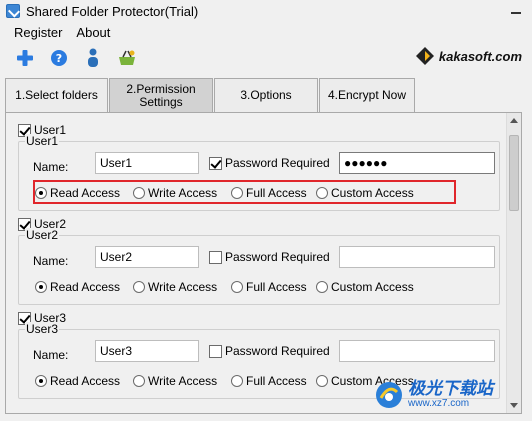  Describe the element at coordinates (42, 235) in the screenshot. I see `group-title: User2` at that location.